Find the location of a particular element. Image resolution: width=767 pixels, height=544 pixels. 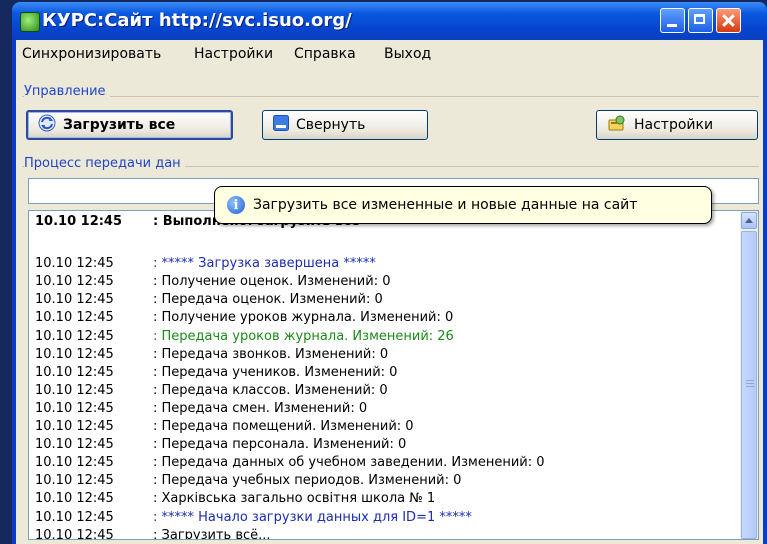

title-bar: КУРС:Сайт http://svc.isuo.org/ is located at coordinates (389, 21).